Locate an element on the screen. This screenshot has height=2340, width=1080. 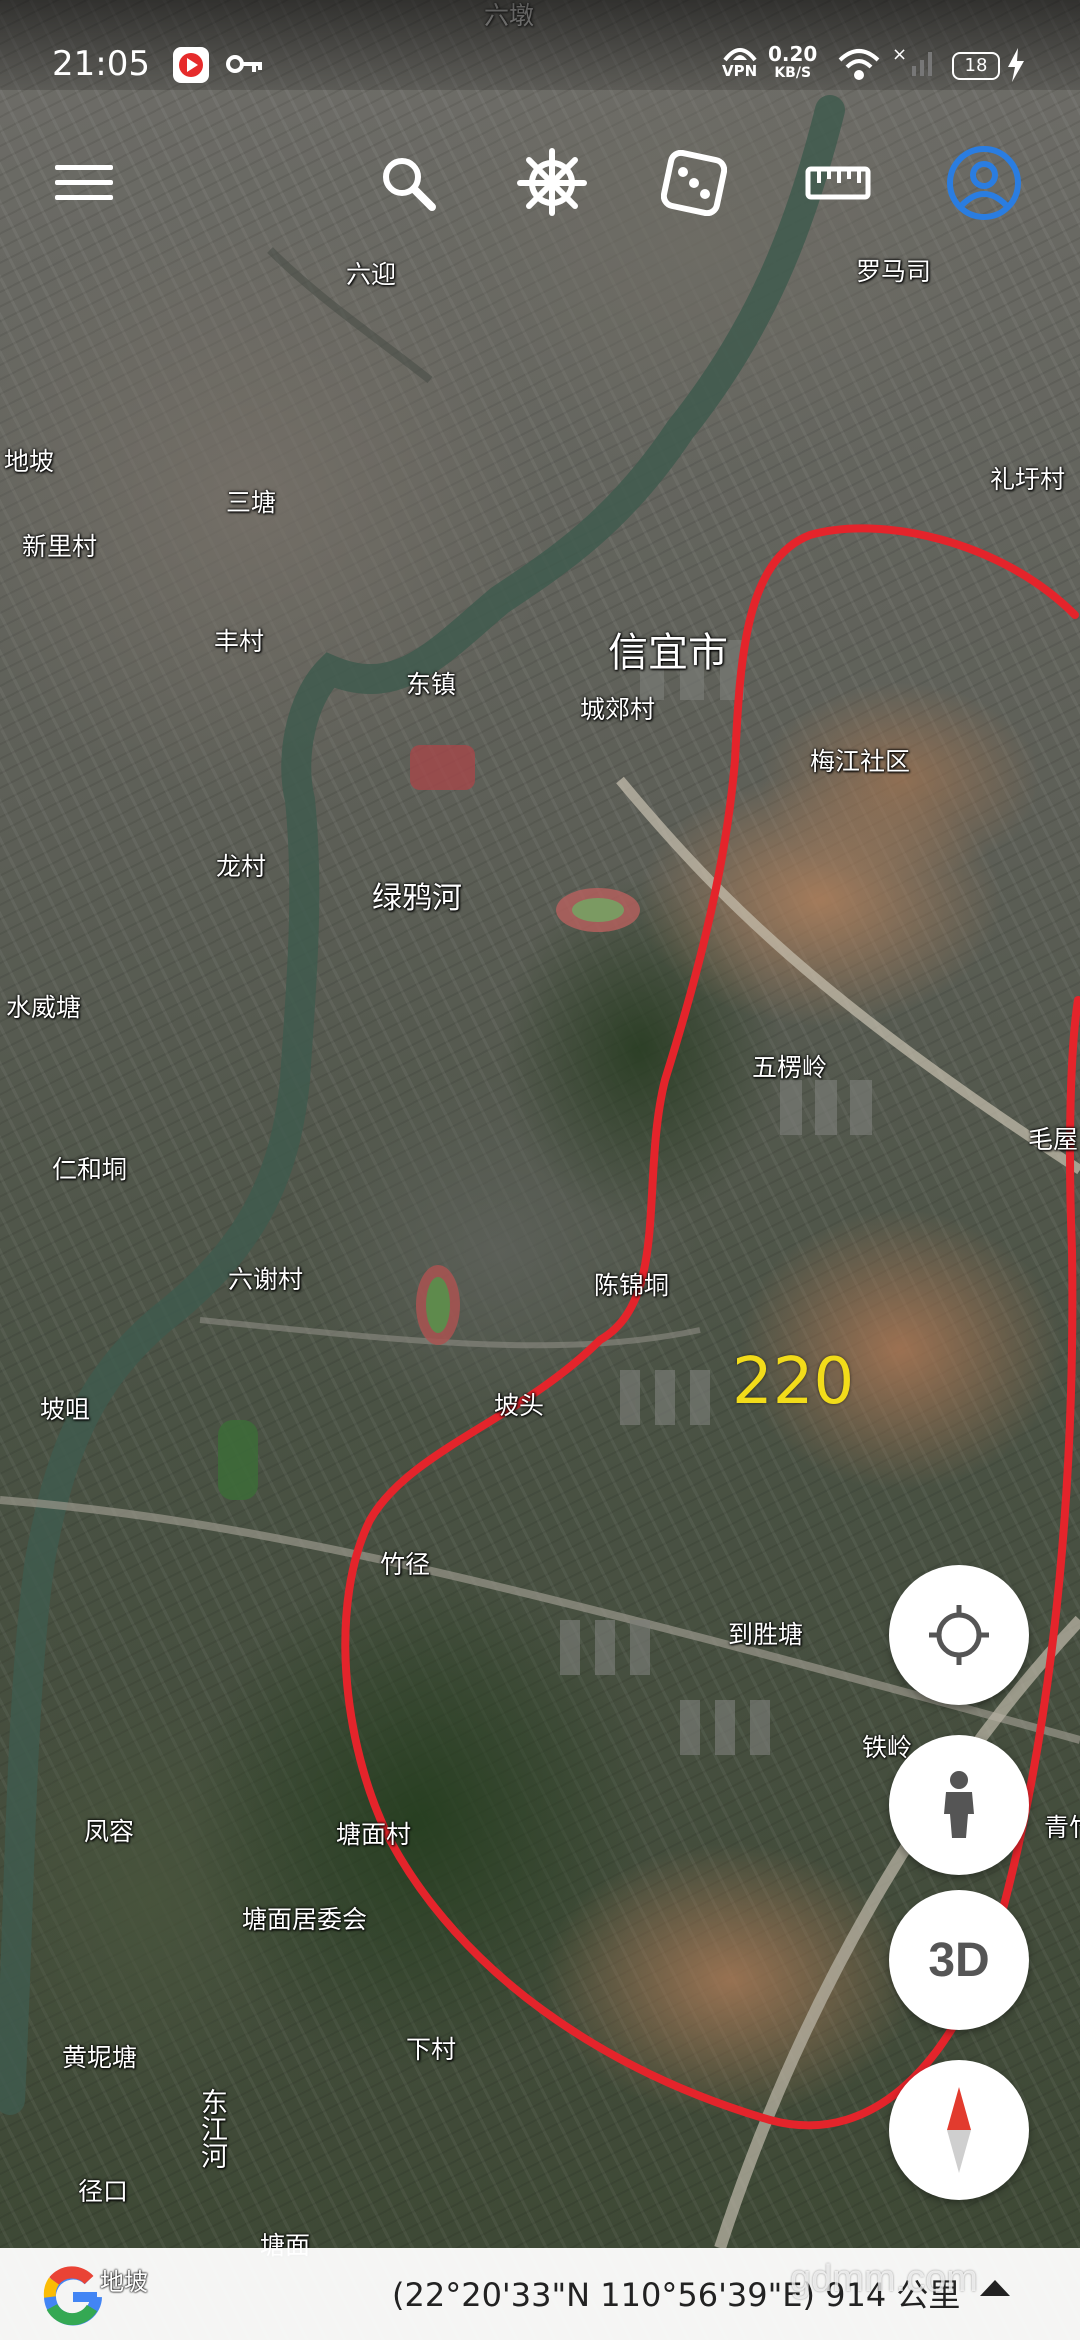
place-label: 到胜塘 is located at coordinates (765, 1633).